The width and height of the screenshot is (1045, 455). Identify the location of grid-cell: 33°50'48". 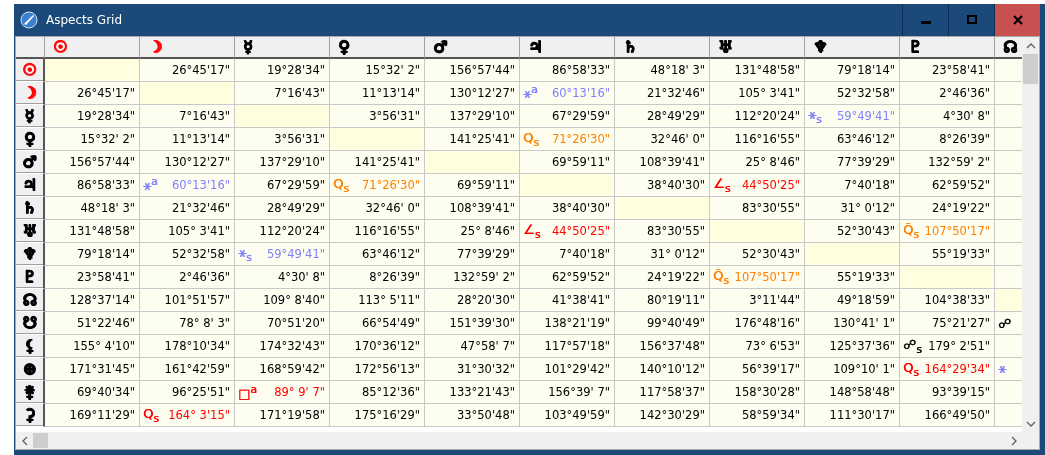
(472, 415).